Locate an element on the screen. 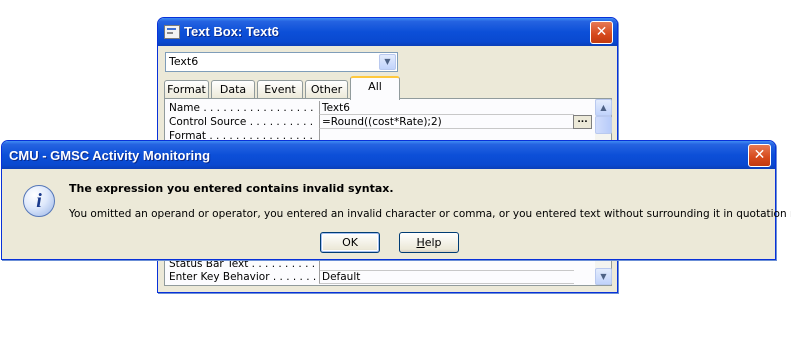 The width and height of the screenshot is (791, 346). tab-other: Other is located at coordinates (326, 89).